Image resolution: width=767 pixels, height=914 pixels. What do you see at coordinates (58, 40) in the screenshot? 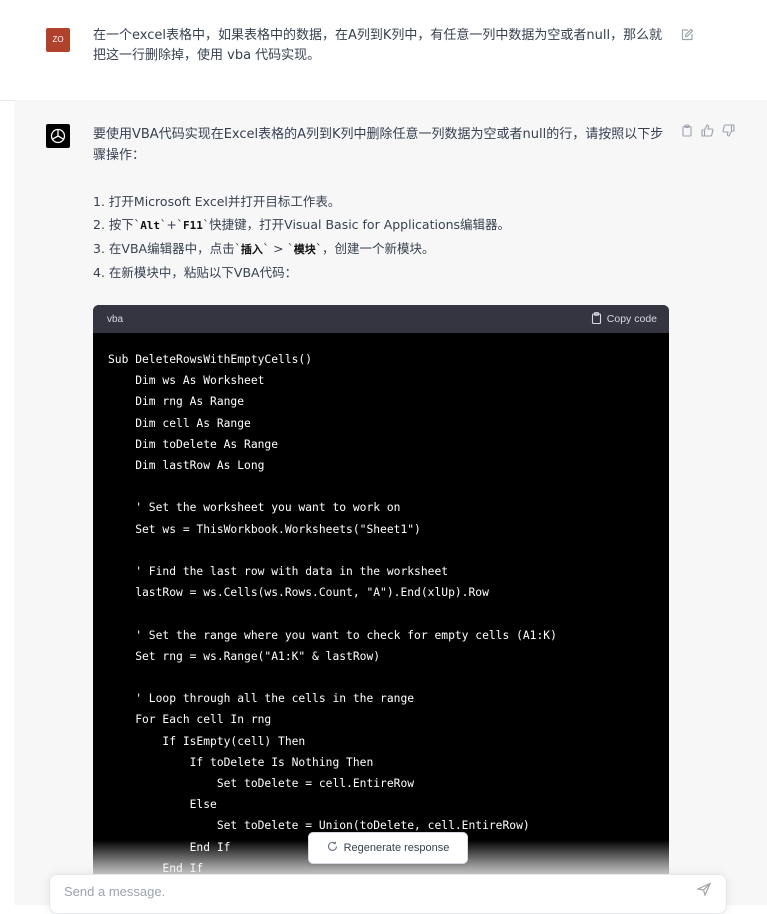
I see `user-avatar: ZO` at bounding box center [58, 40].